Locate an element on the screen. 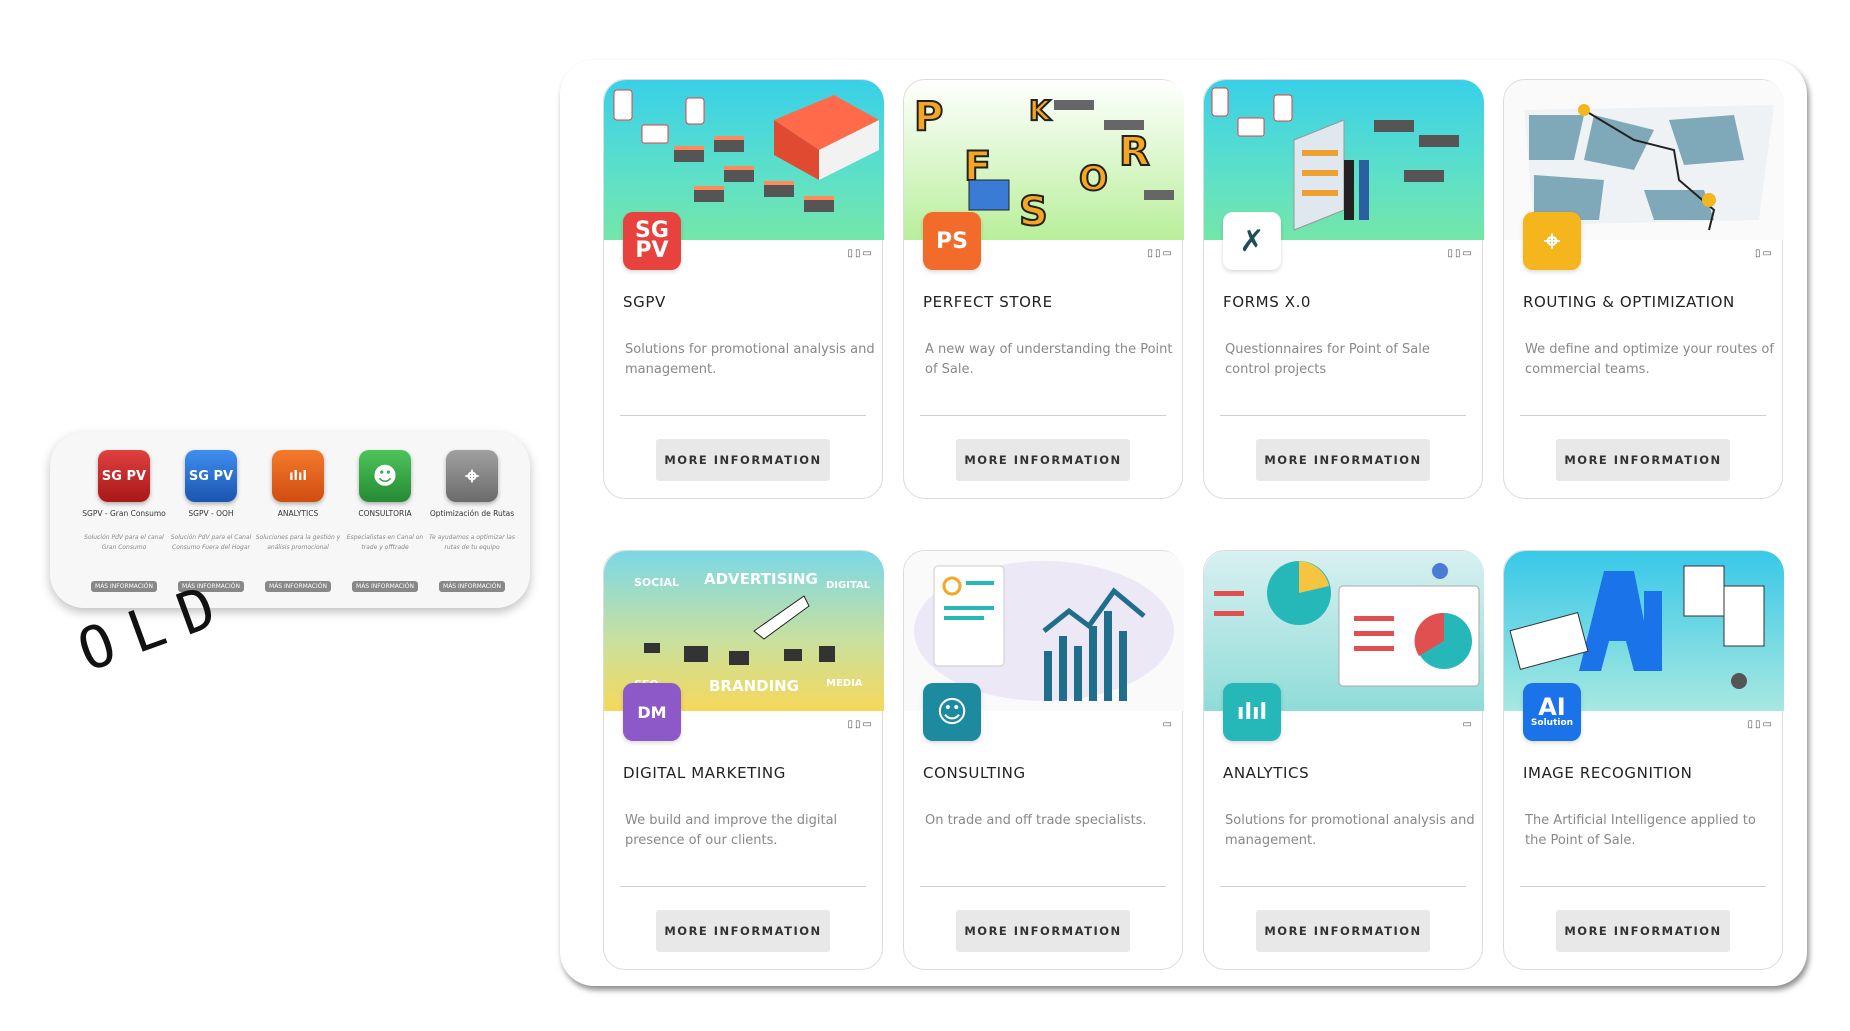 Image resolution: width=1850 pixels, height=1031 pixels. card-title: IMAGE RECOGNITION is located at coordinates (1608, 773).